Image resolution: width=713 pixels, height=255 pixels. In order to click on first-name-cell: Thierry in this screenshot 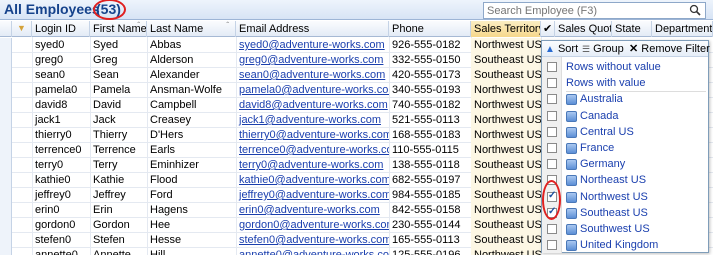, I will do `click(110, 135)`.